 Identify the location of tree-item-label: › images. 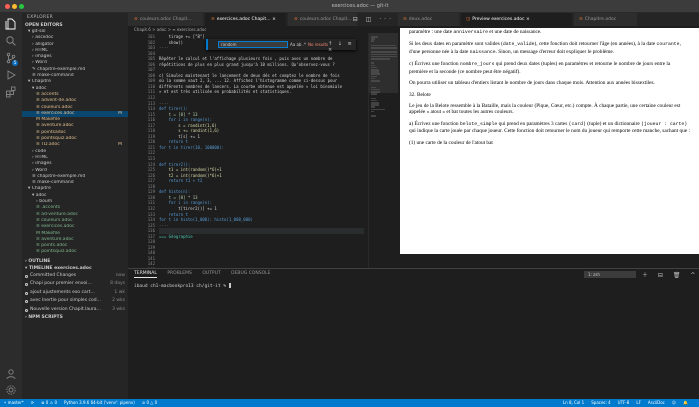
(42, 57).